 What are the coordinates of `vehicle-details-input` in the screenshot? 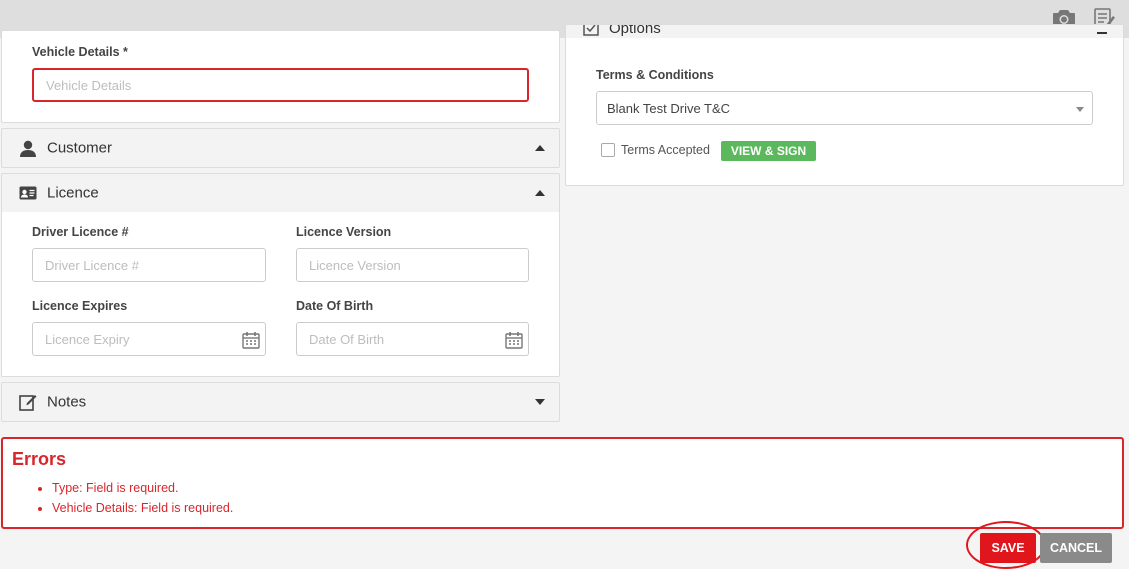 It's located at (280, 85).